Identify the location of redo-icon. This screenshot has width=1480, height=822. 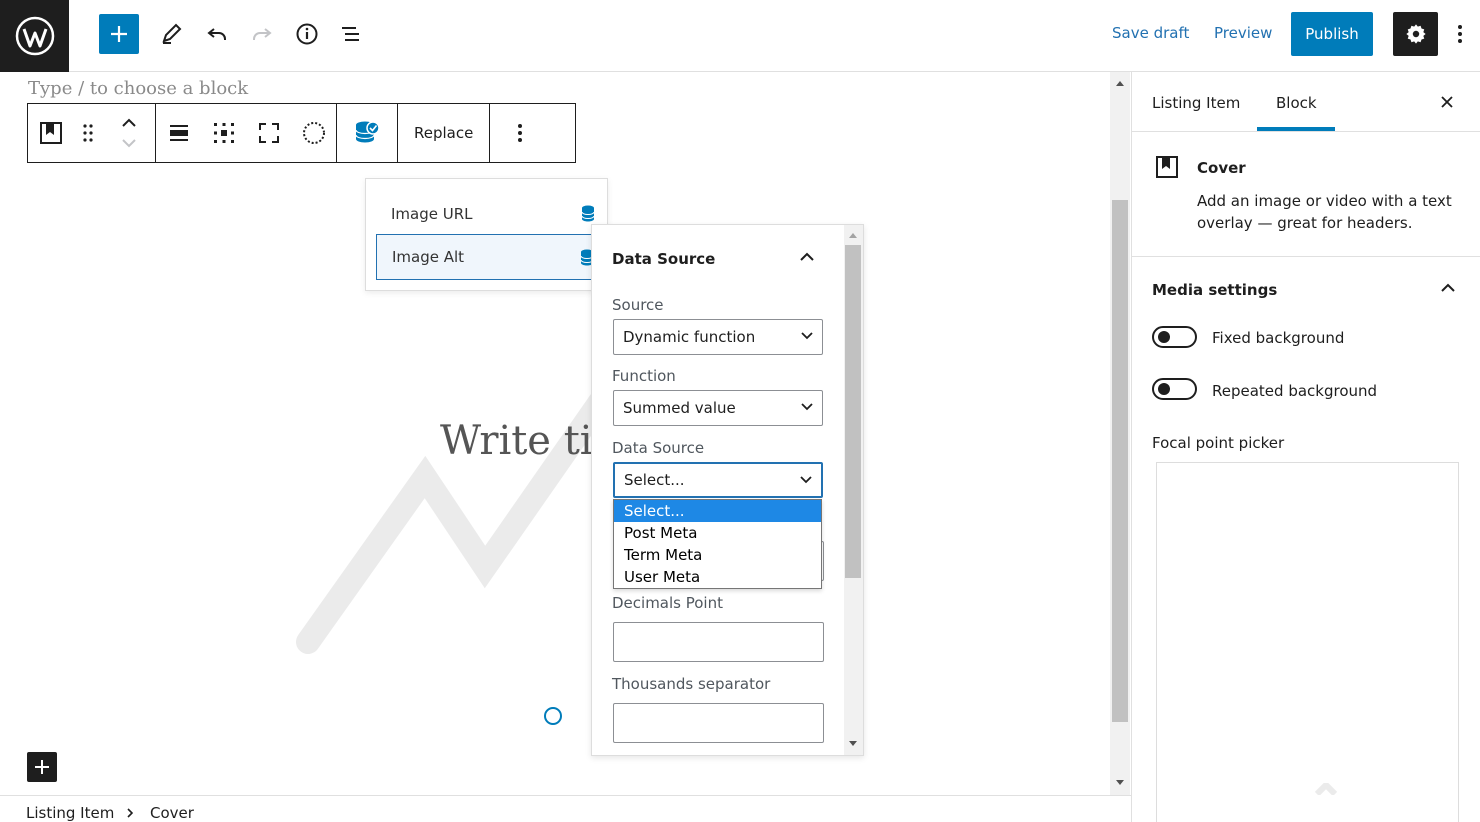
(262, 34).